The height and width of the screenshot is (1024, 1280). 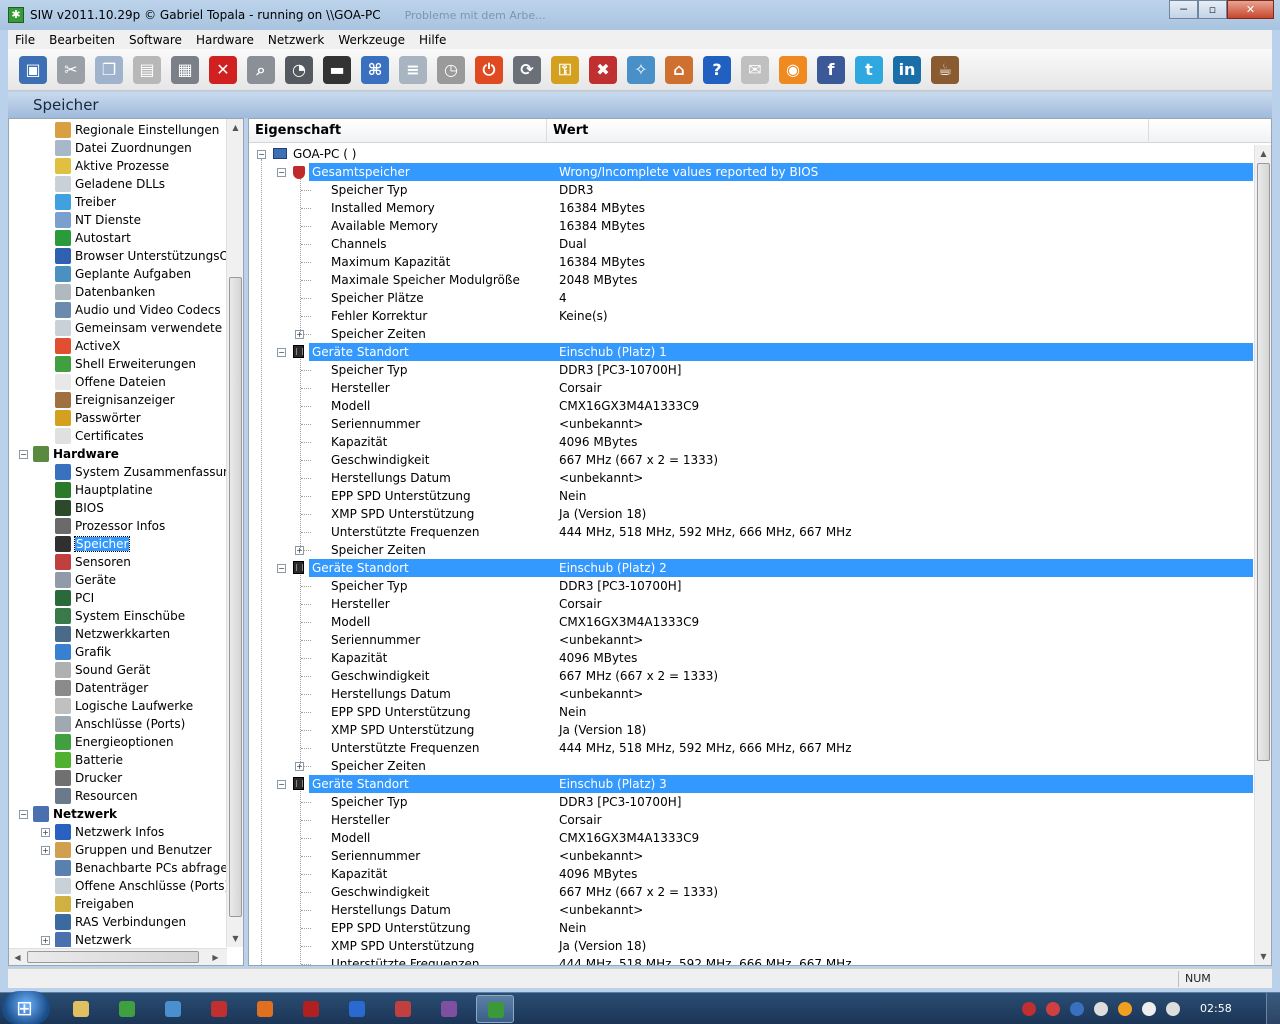 I want to click on tree-item-geladene-dlls: Geladene DLLs, so click(x=110, y=184).